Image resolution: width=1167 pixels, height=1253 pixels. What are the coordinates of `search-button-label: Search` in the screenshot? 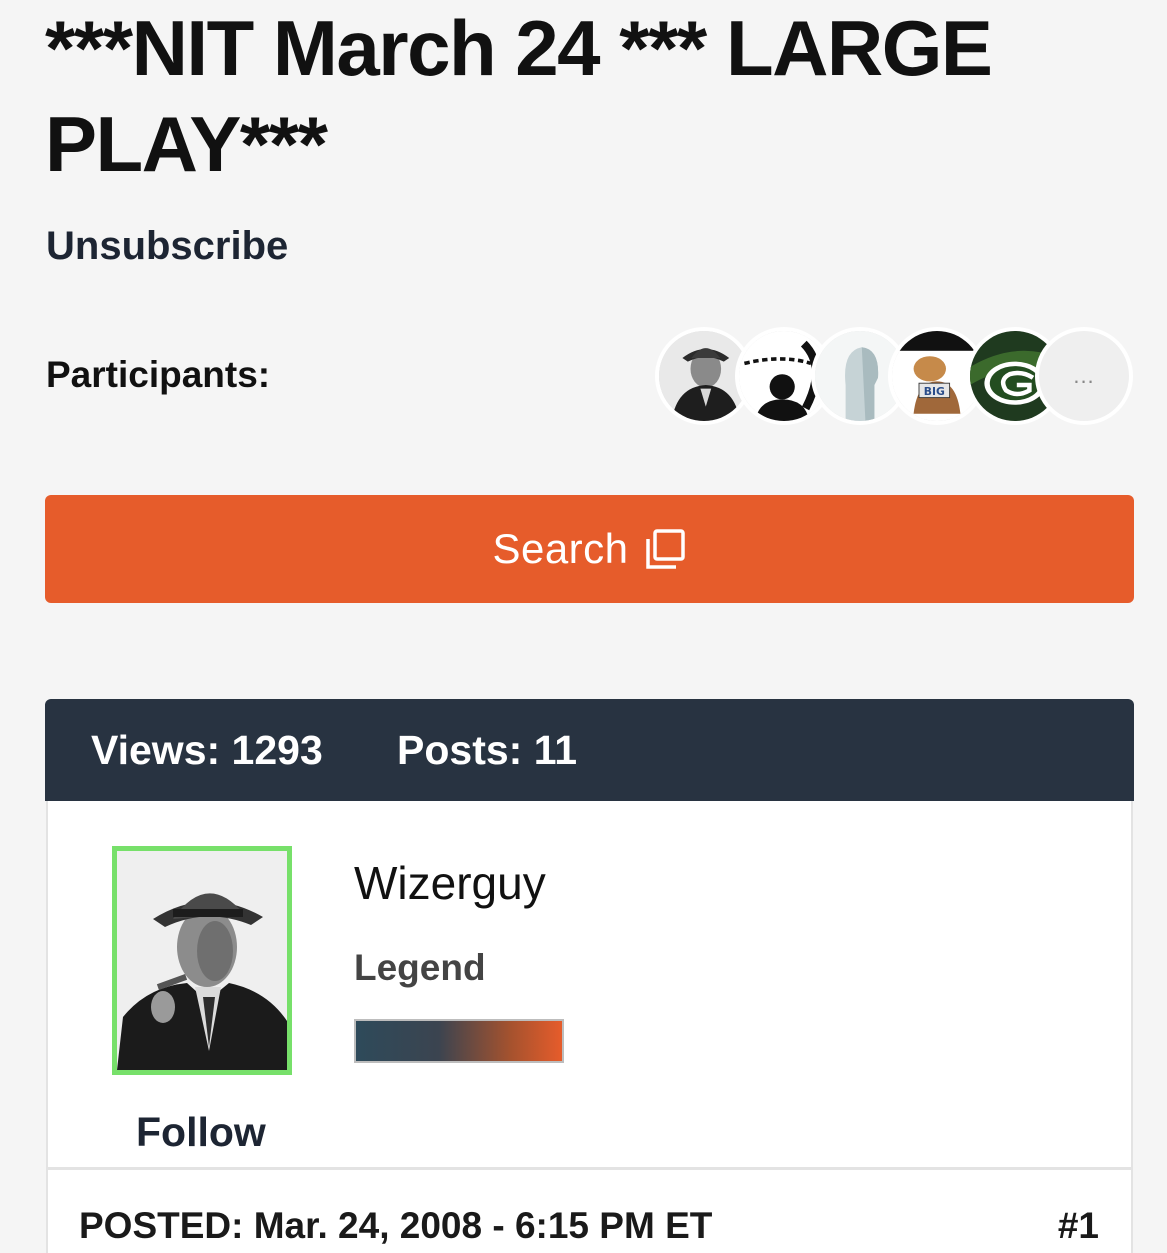 It's located at (560, 548).